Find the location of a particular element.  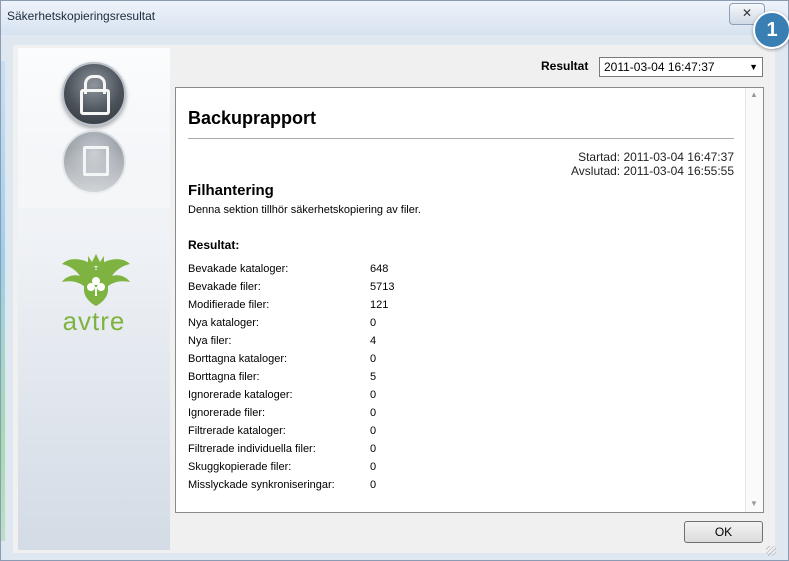

stat-row: Skuggkopierade filer: 0 is located at coordinates (338, 467).